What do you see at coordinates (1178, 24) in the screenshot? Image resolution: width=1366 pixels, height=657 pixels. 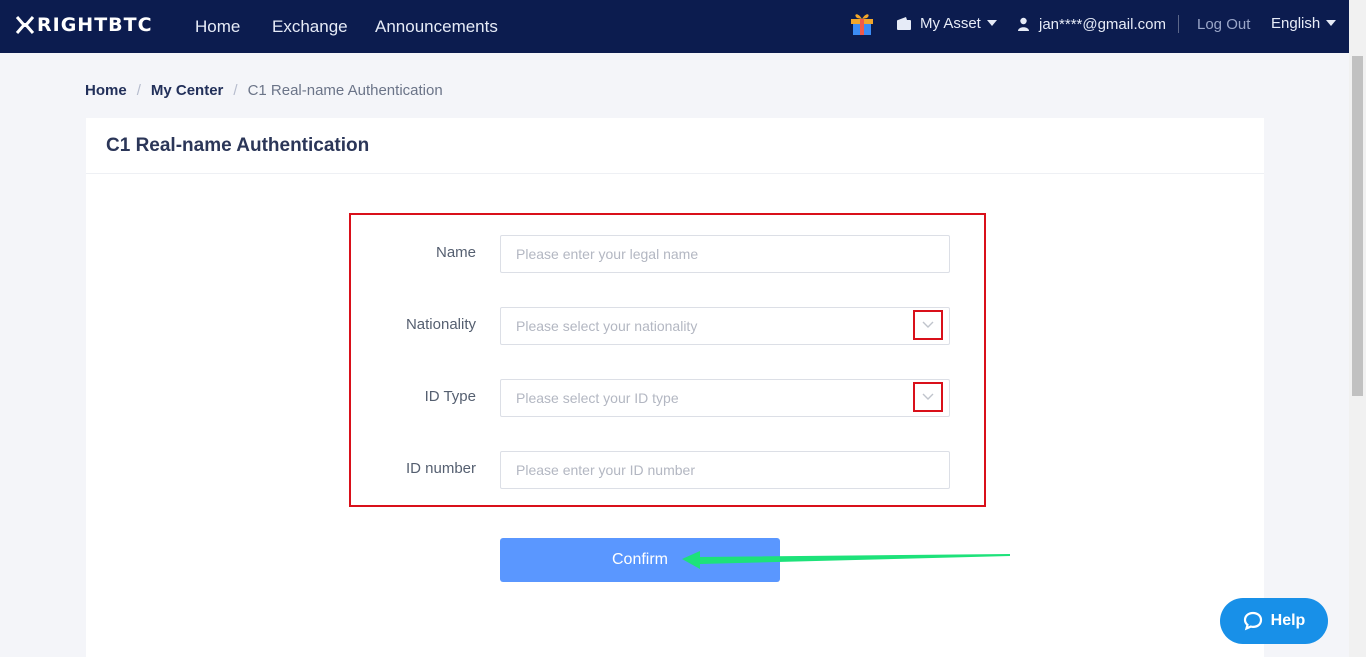 I see `header-divider` at bounding box center [1178, 24].